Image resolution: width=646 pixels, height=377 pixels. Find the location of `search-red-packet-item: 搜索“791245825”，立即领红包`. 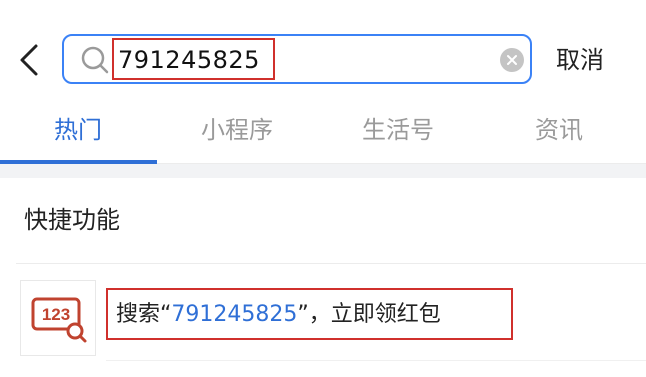

search-red-packet-item: 搜索“791245825”，立即领红包 is located at coordinates (278, 315).